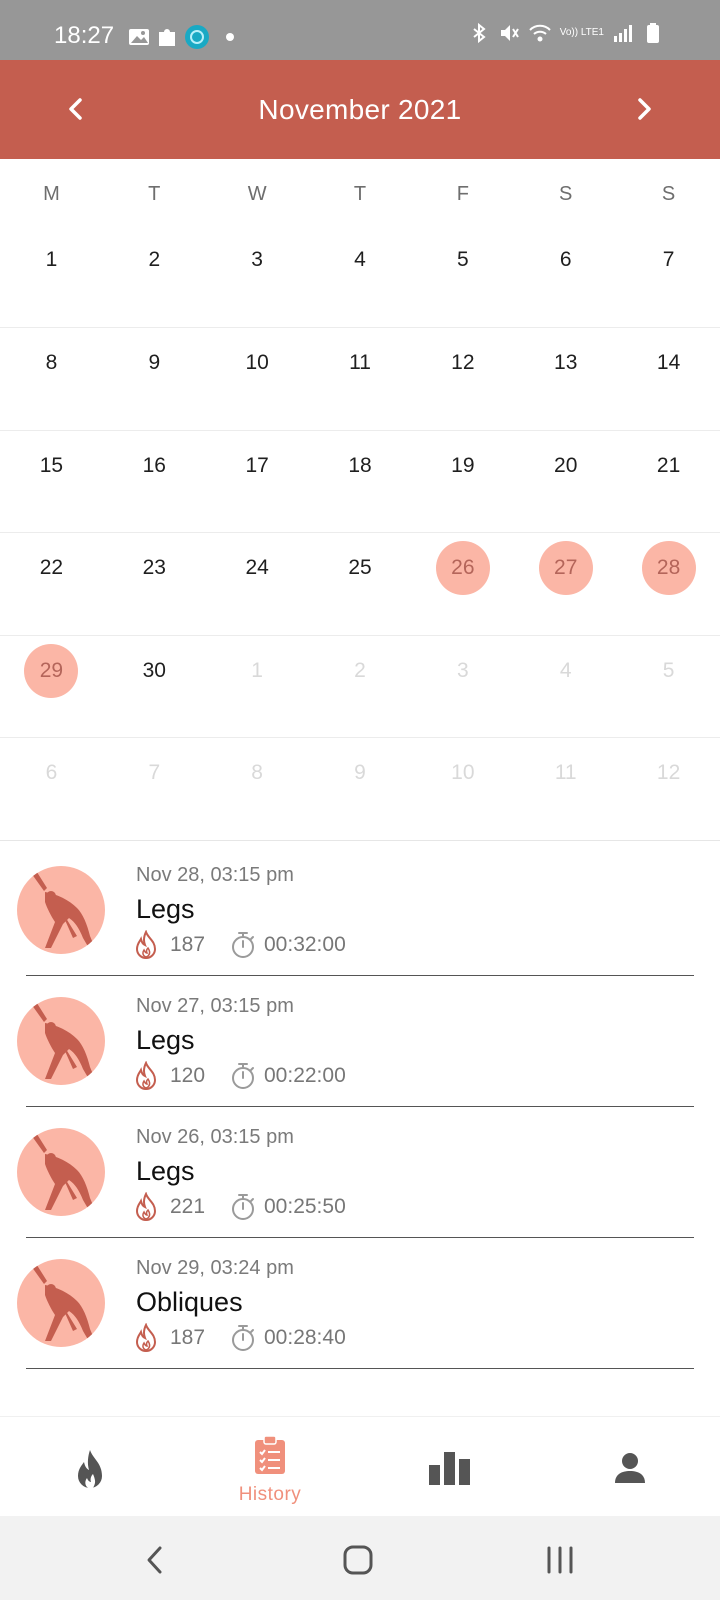  Describe the element at coordinates (215, 1268) in the screenshot. I see `workout-date: Nov 29, 03:24 pm` at that location.